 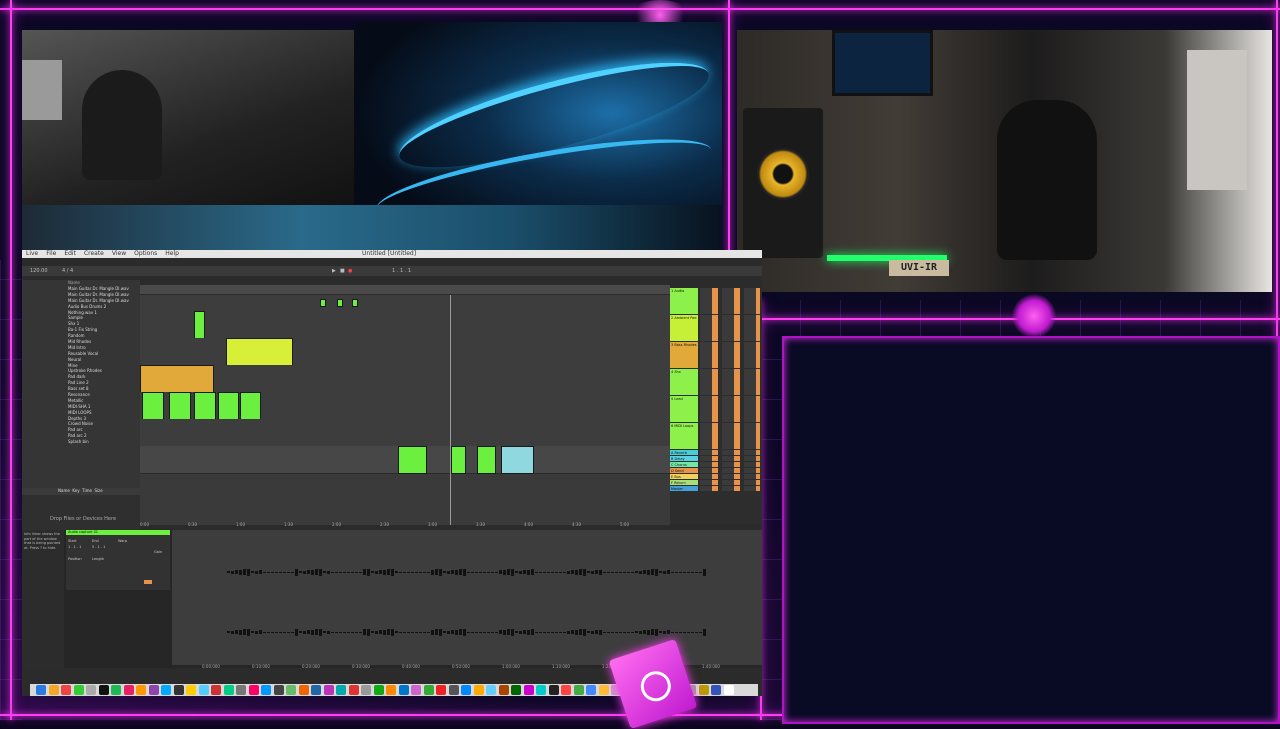 What do you see at coordinates (39, 271) in the screenshot?
I see `tempo-field: 120.00` at bounding box center [39, 271].